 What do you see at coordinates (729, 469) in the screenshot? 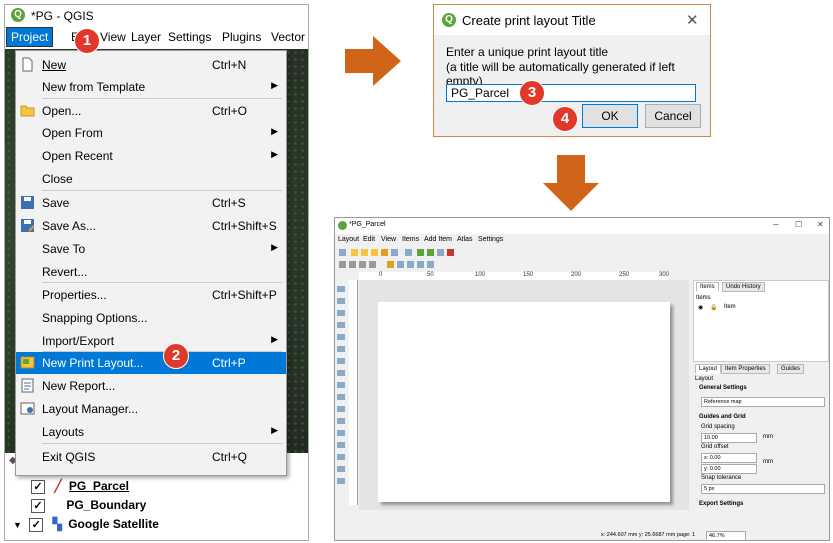
I see `offset-y-input: y: 0.00` at bounding box center [729, 469].